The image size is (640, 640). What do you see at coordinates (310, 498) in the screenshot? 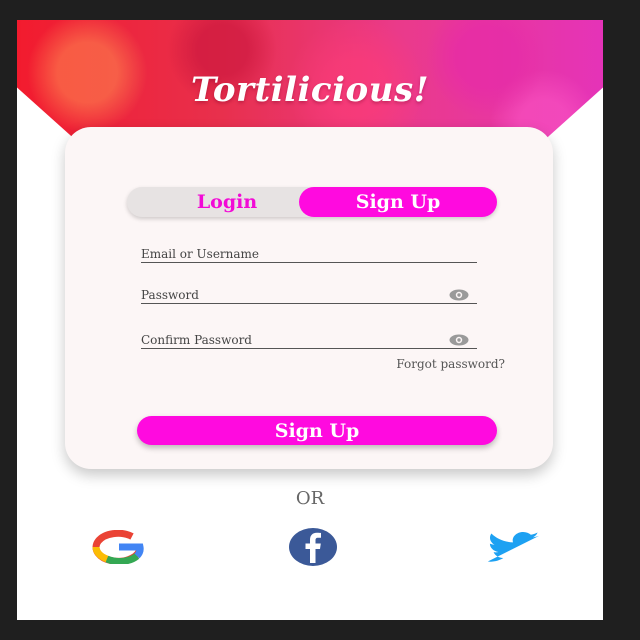
I see `or-divider: OR` at bounding box center [310, 498].